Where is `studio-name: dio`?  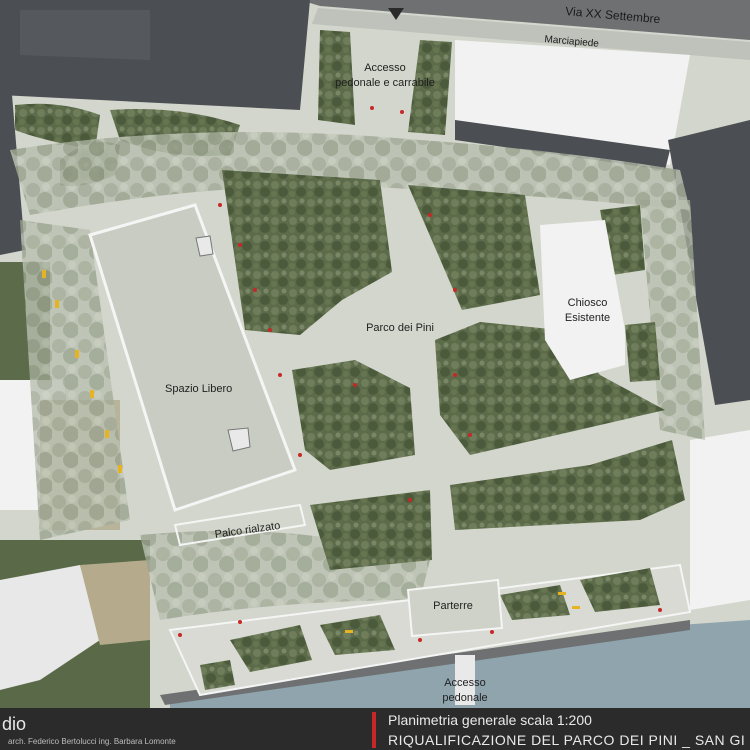
studio-name: dio is located at coordinates (14, 724).